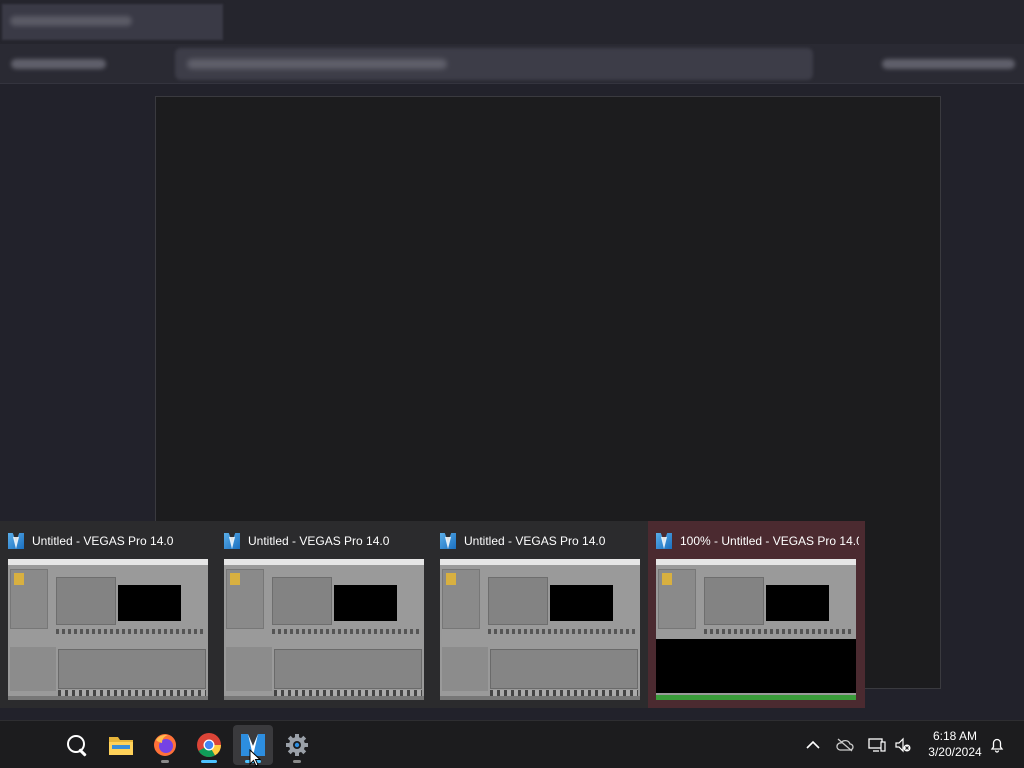  I want to click on bell-icon, so click(997, 745).